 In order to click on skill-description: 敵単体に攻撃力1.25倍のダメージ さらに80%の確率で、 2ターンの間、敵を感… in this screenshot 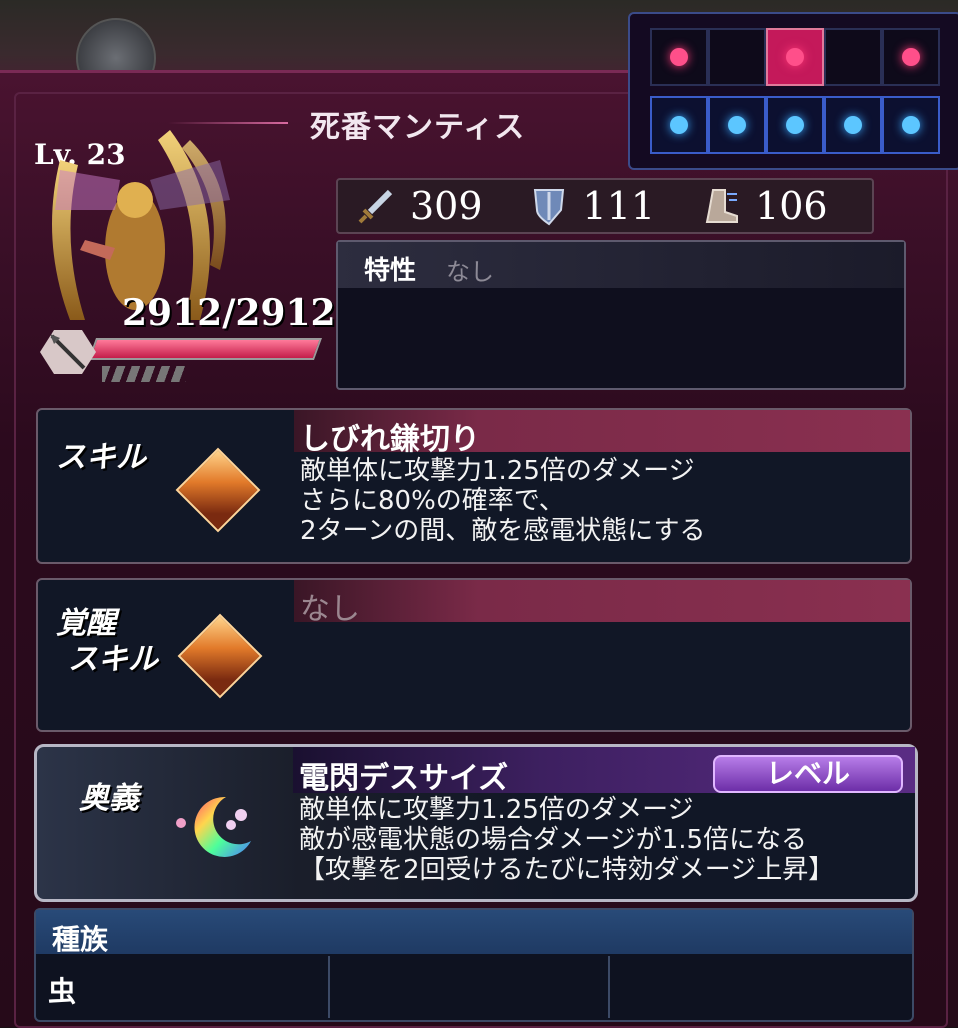, I will do `click(503, 501)`.